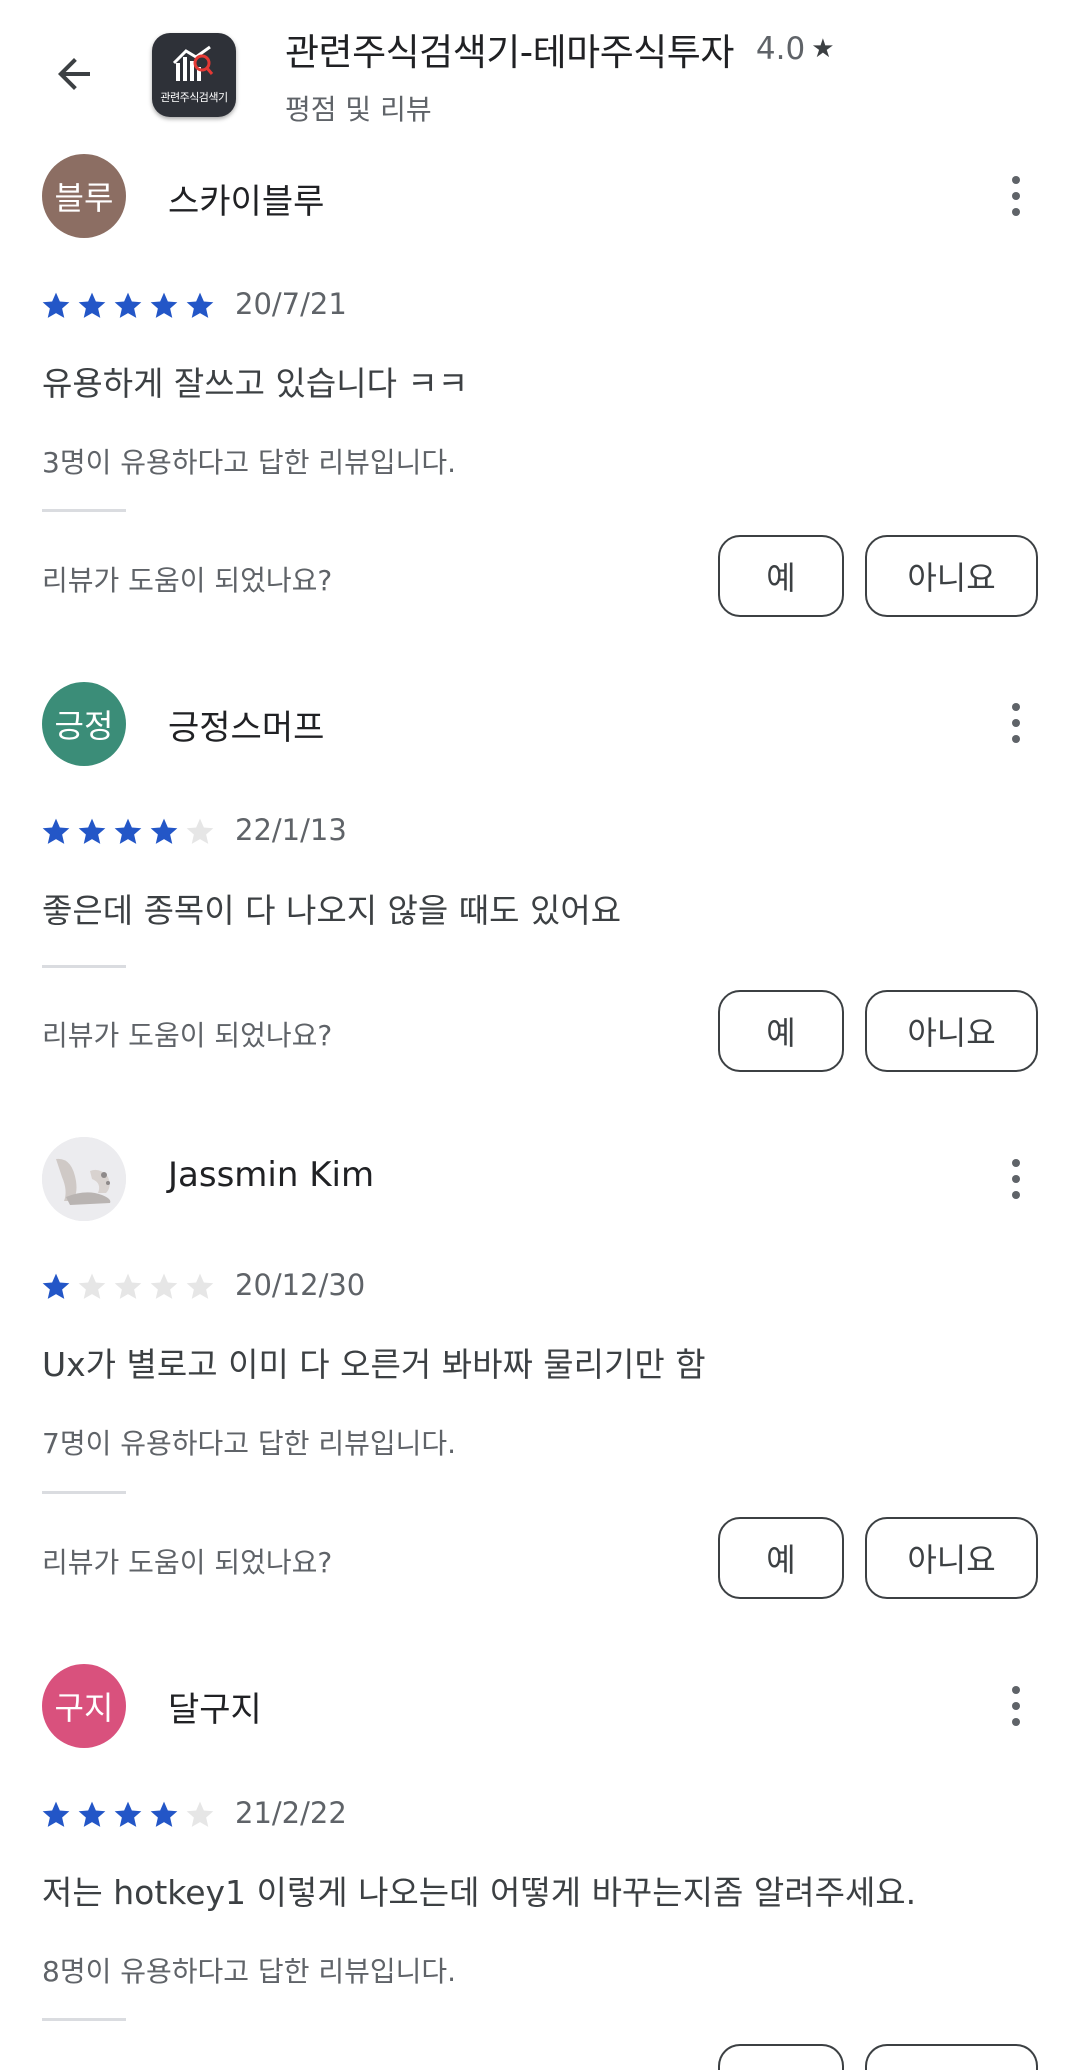 The image size is (1080, 2070). Describe the element at coordinates (781, 2057) in the screenshot. I see `helpful-yes-button` at that location.